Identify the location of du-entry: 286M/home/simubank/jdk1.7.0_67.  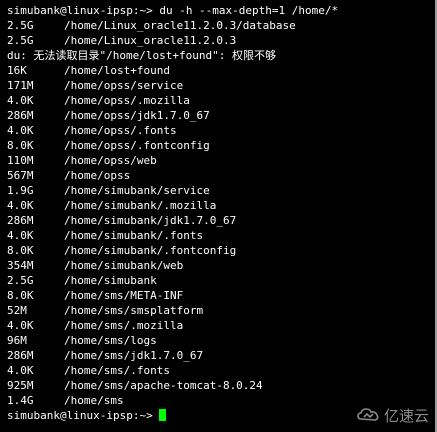
(222, 220).